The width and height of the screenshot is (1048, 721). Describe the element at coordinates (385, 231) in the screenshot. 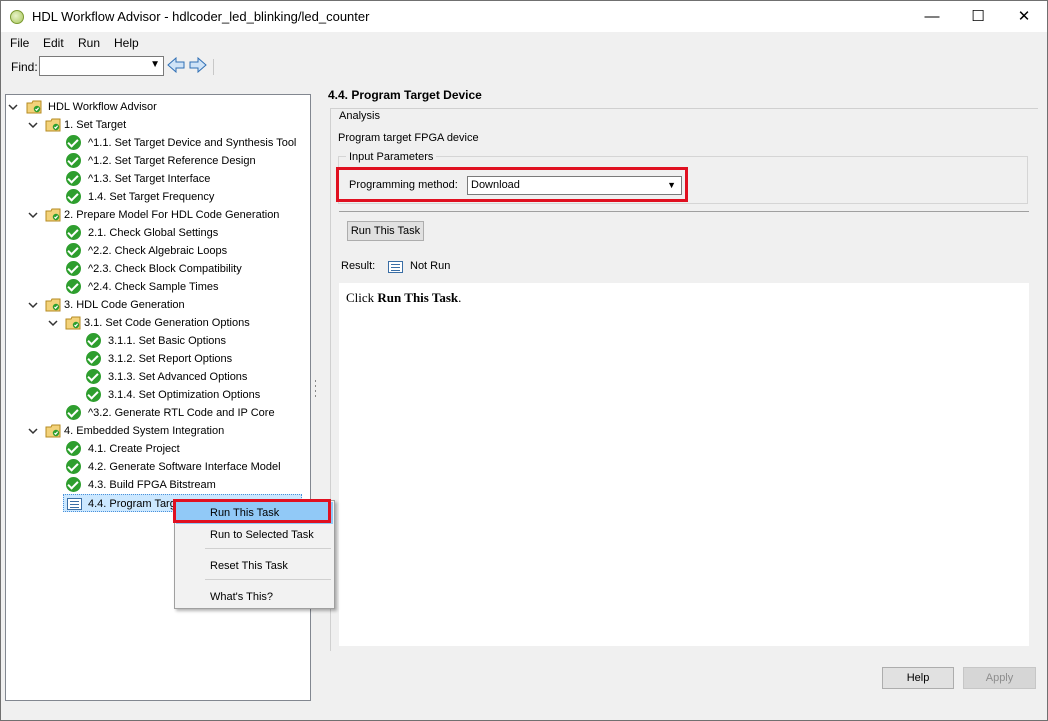

I see `run-this-task-button: Run This Task` at that location.